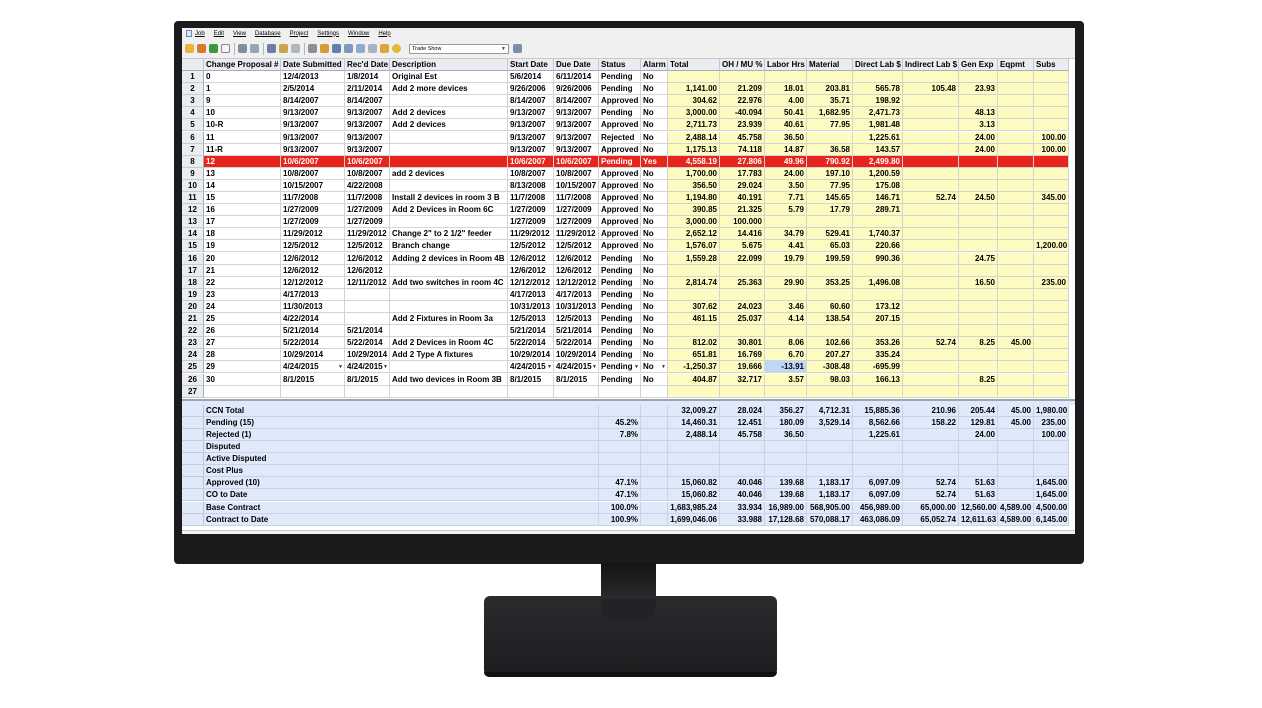 This screenshot has height=708, width=1262. I want to click on grid-cell: 1,496.08, so click(878, 282).